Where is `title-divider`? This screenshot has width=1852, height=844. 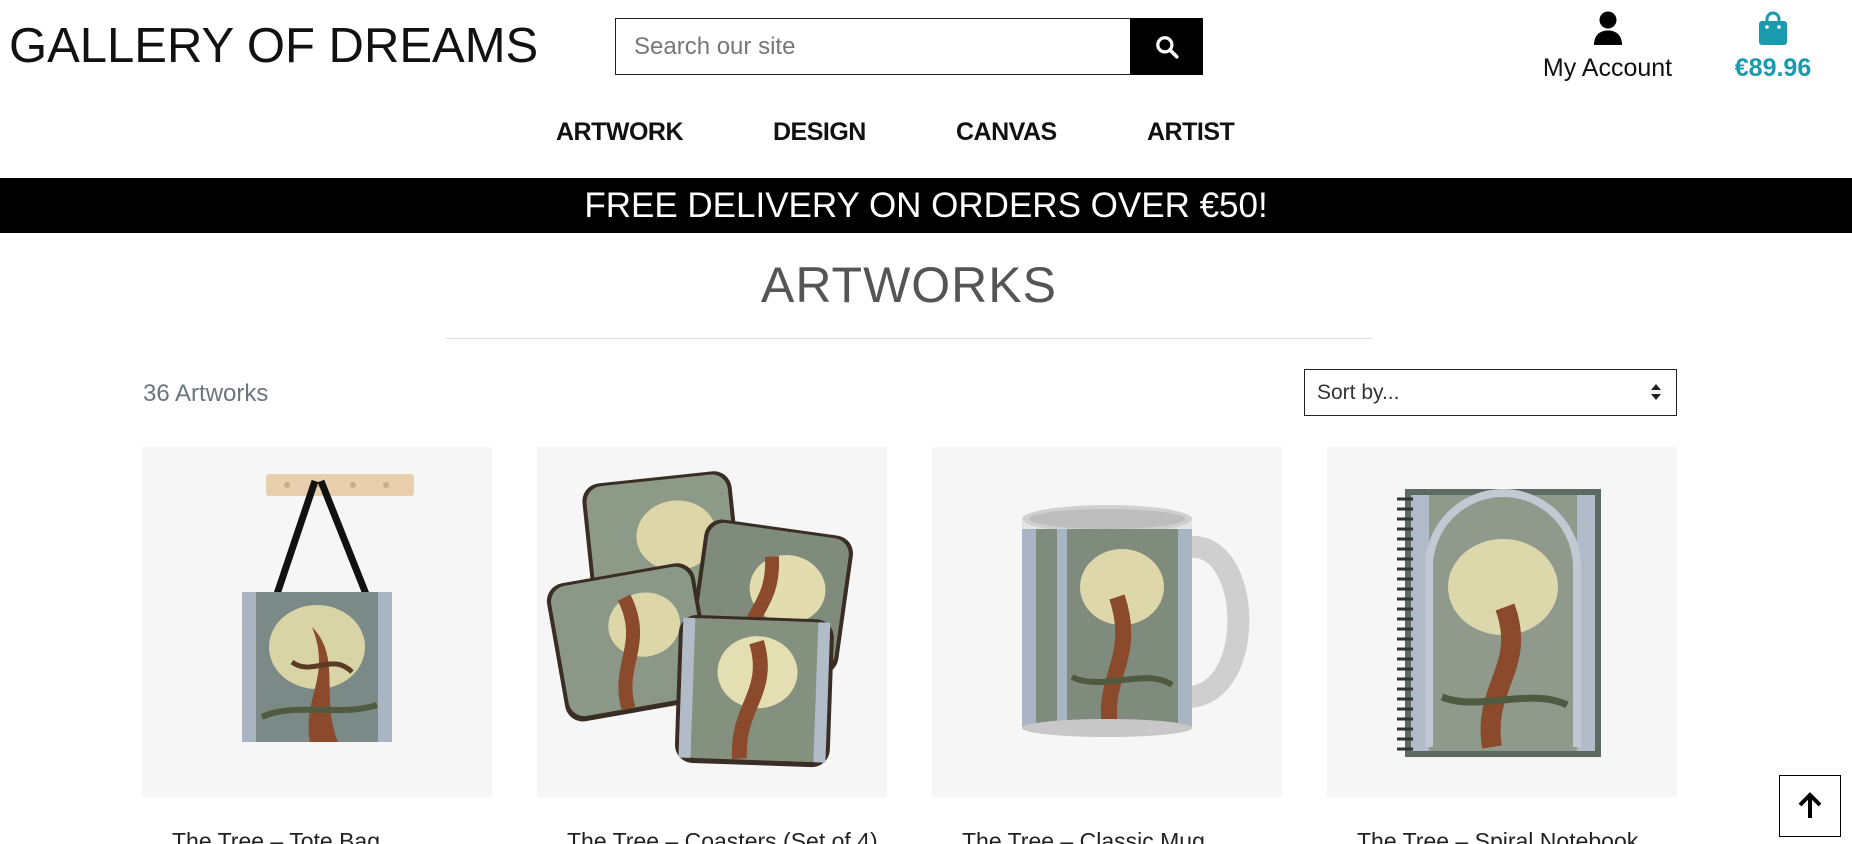 title-divider is located at coordinates (909, 338).